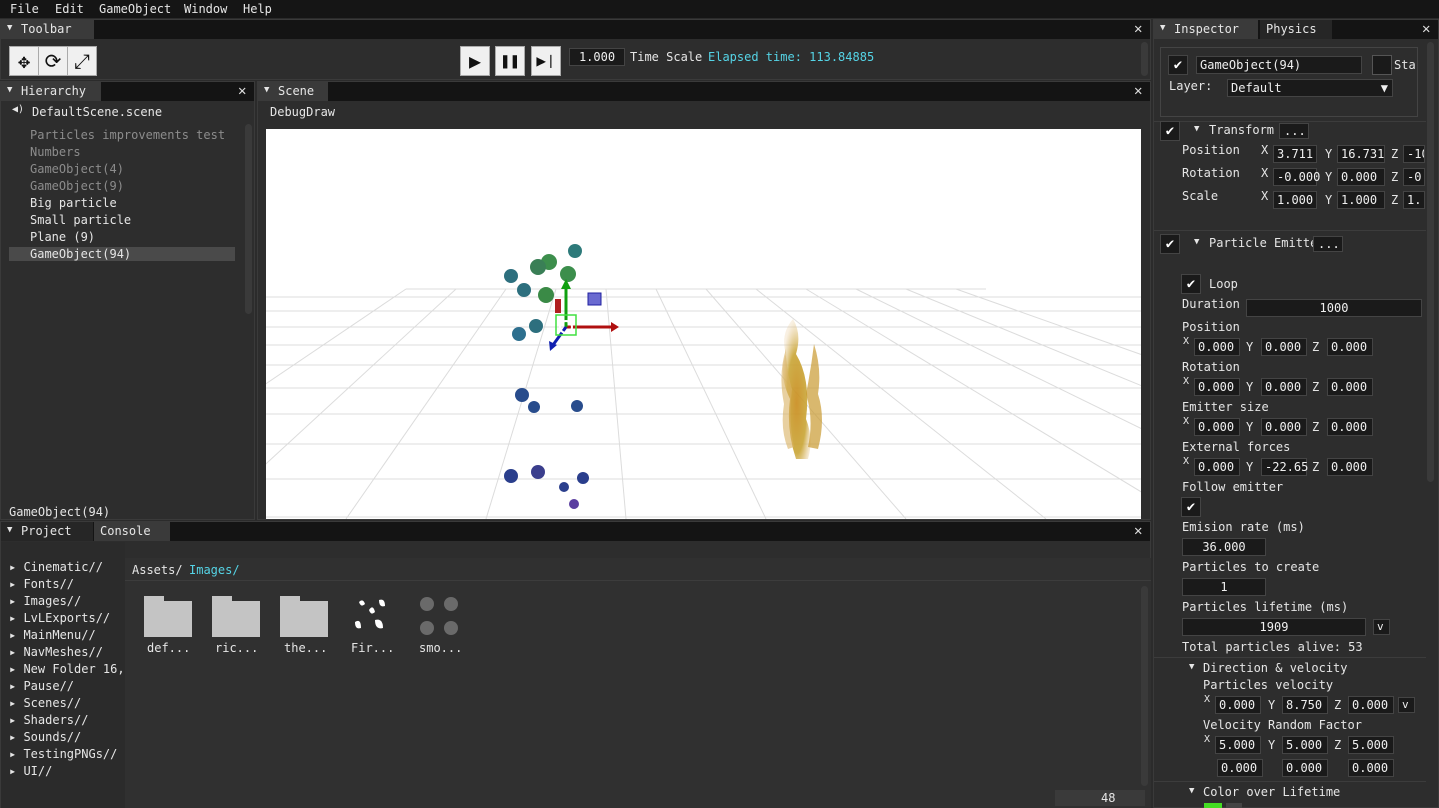  Describe the element at coordinates (510, 61) in the screenshot. I see `pause-icon: ❚❚` at that location.